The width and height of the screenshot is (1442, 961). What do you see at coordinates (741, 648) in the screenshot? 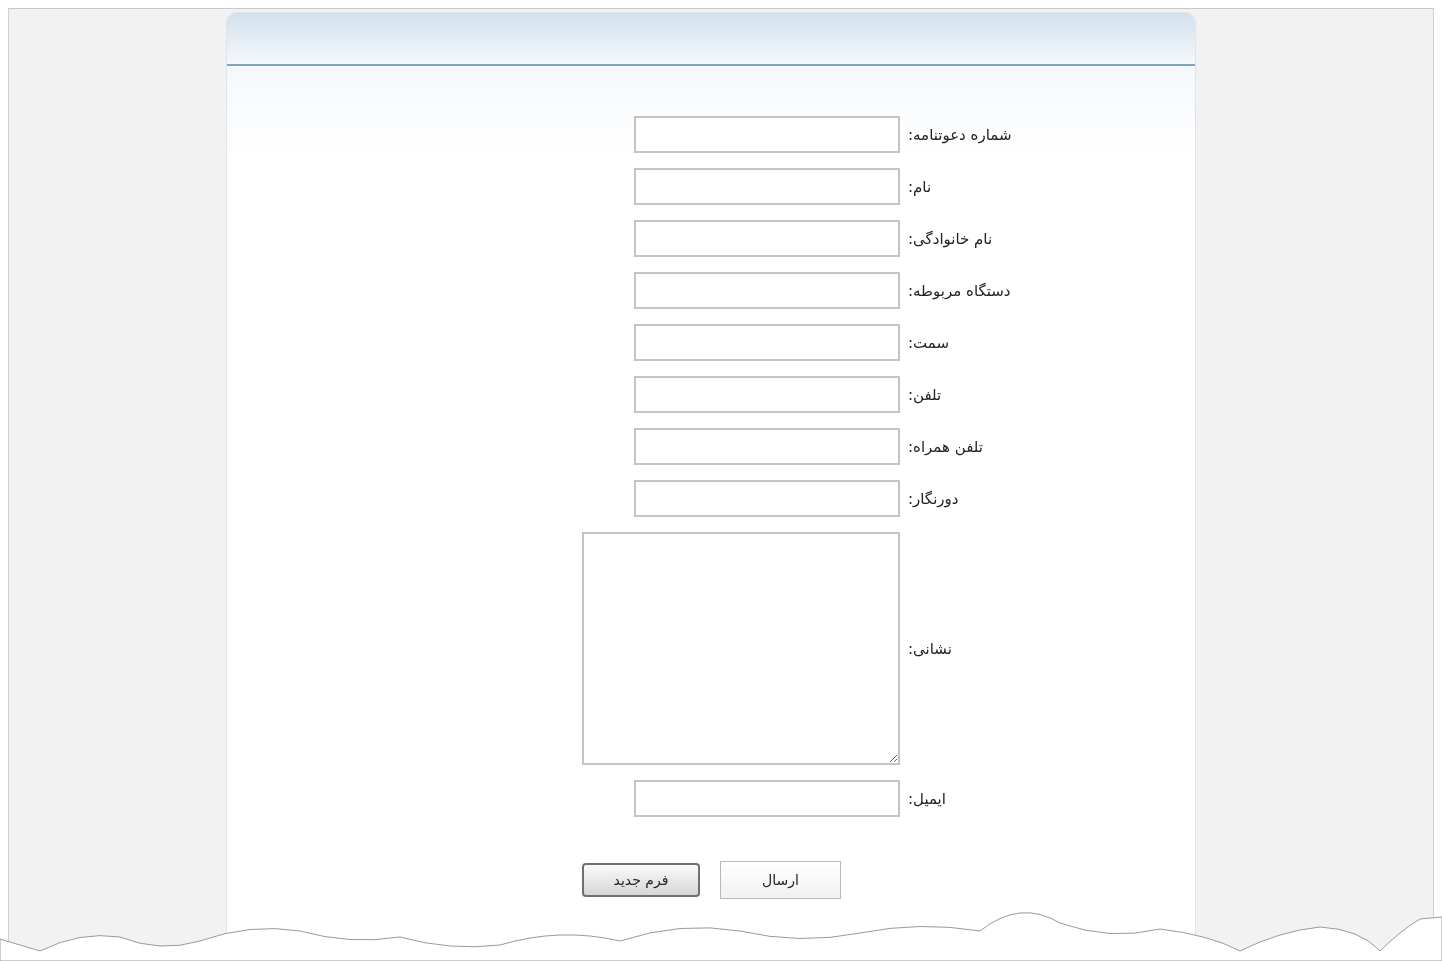
I see `address-textarea` at bounding box center [741, 648].